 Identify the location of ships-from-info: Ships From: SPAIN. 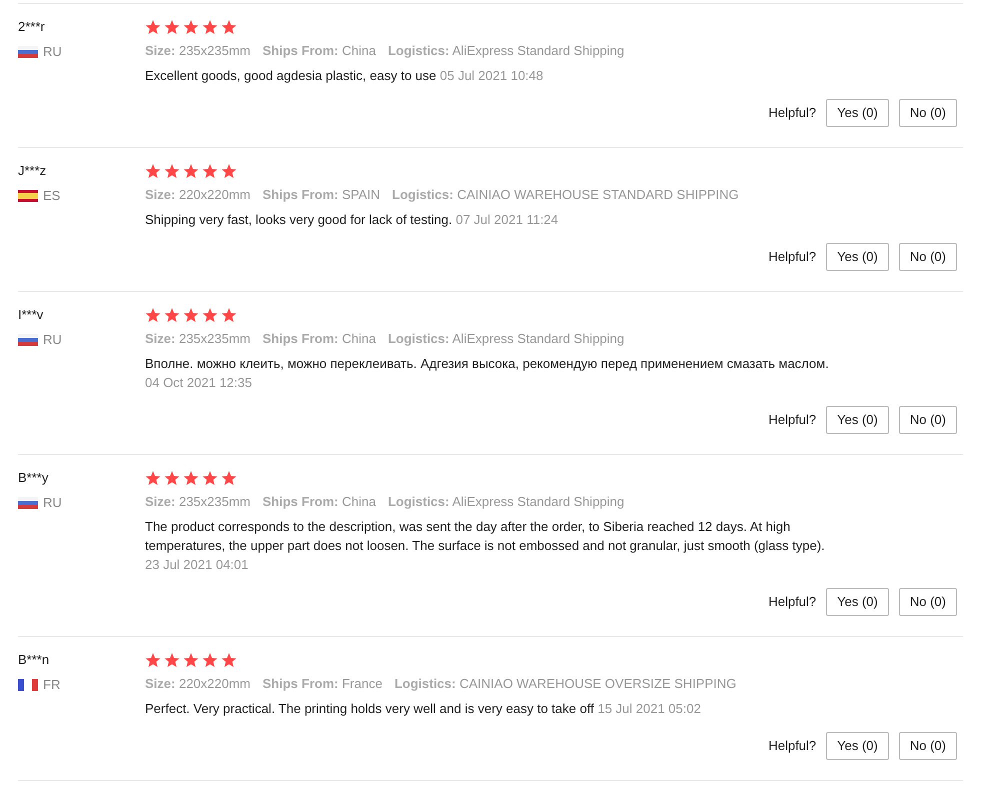
(321, 195).